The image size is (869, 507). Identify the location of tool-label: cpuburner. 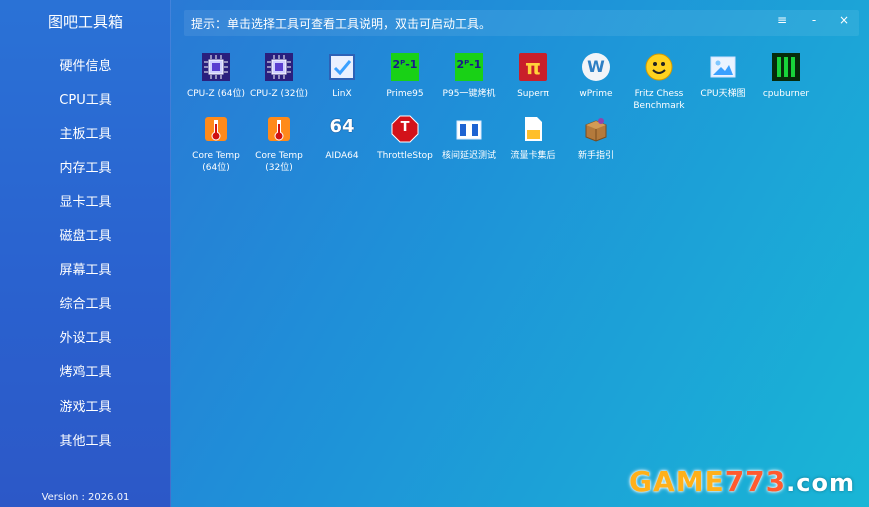
(786, 94).